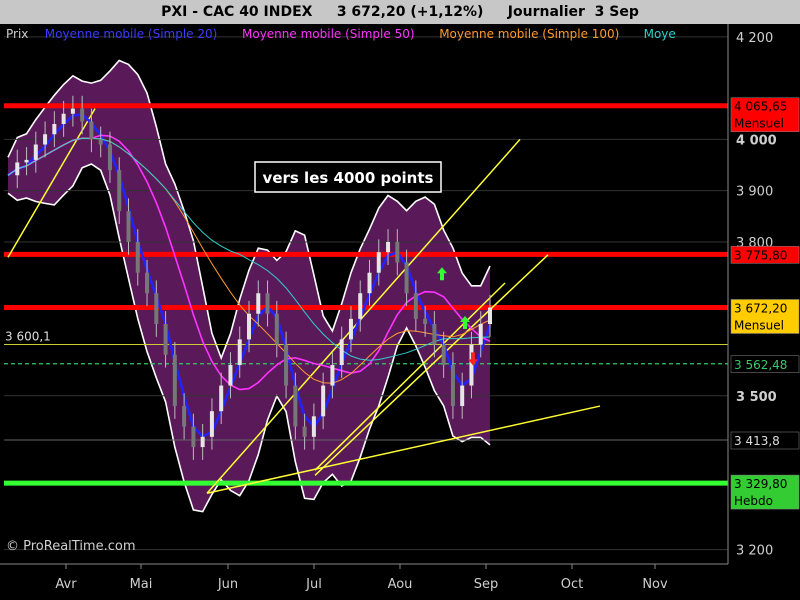  I want to click on y-tick-label: 3 900, so click(754, 192).